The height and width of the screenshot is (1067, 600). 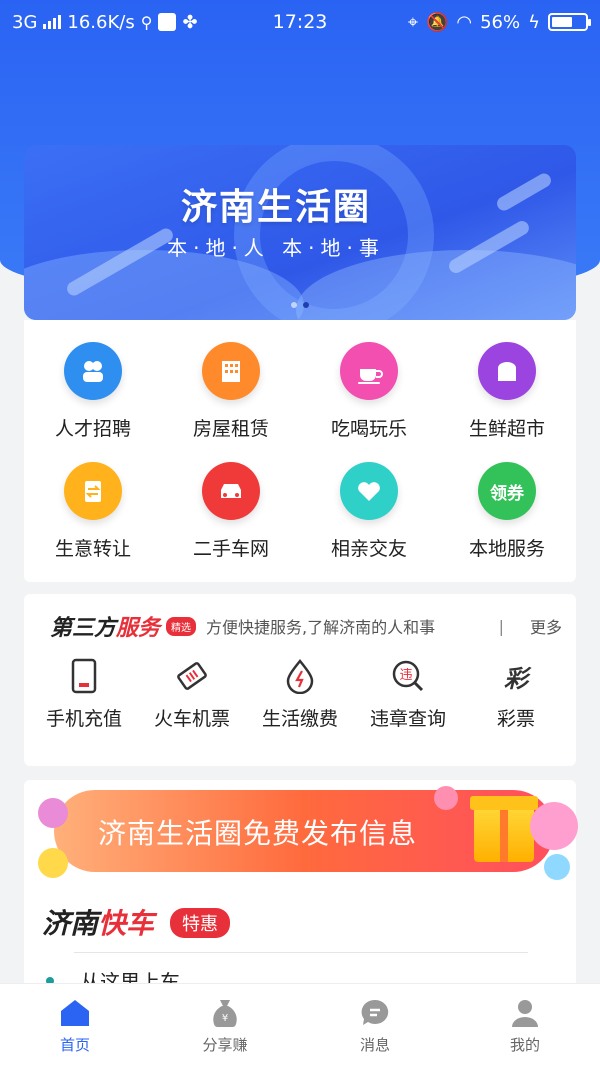 I want to click on carousel-dots, so click(x=300, y=305).